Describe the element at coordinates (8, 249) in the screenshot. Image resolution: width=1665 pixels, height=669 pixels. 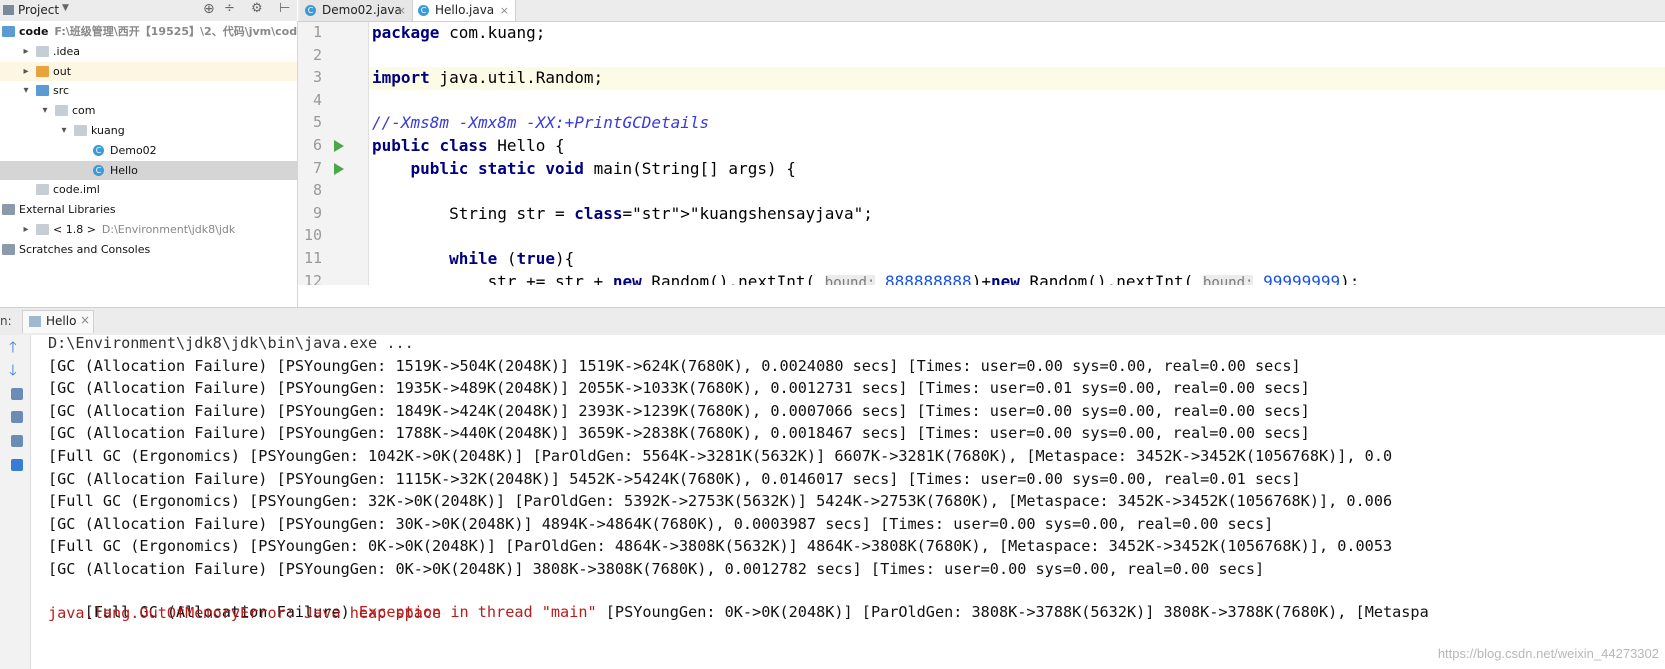
I see `scratch-icon` at that location.